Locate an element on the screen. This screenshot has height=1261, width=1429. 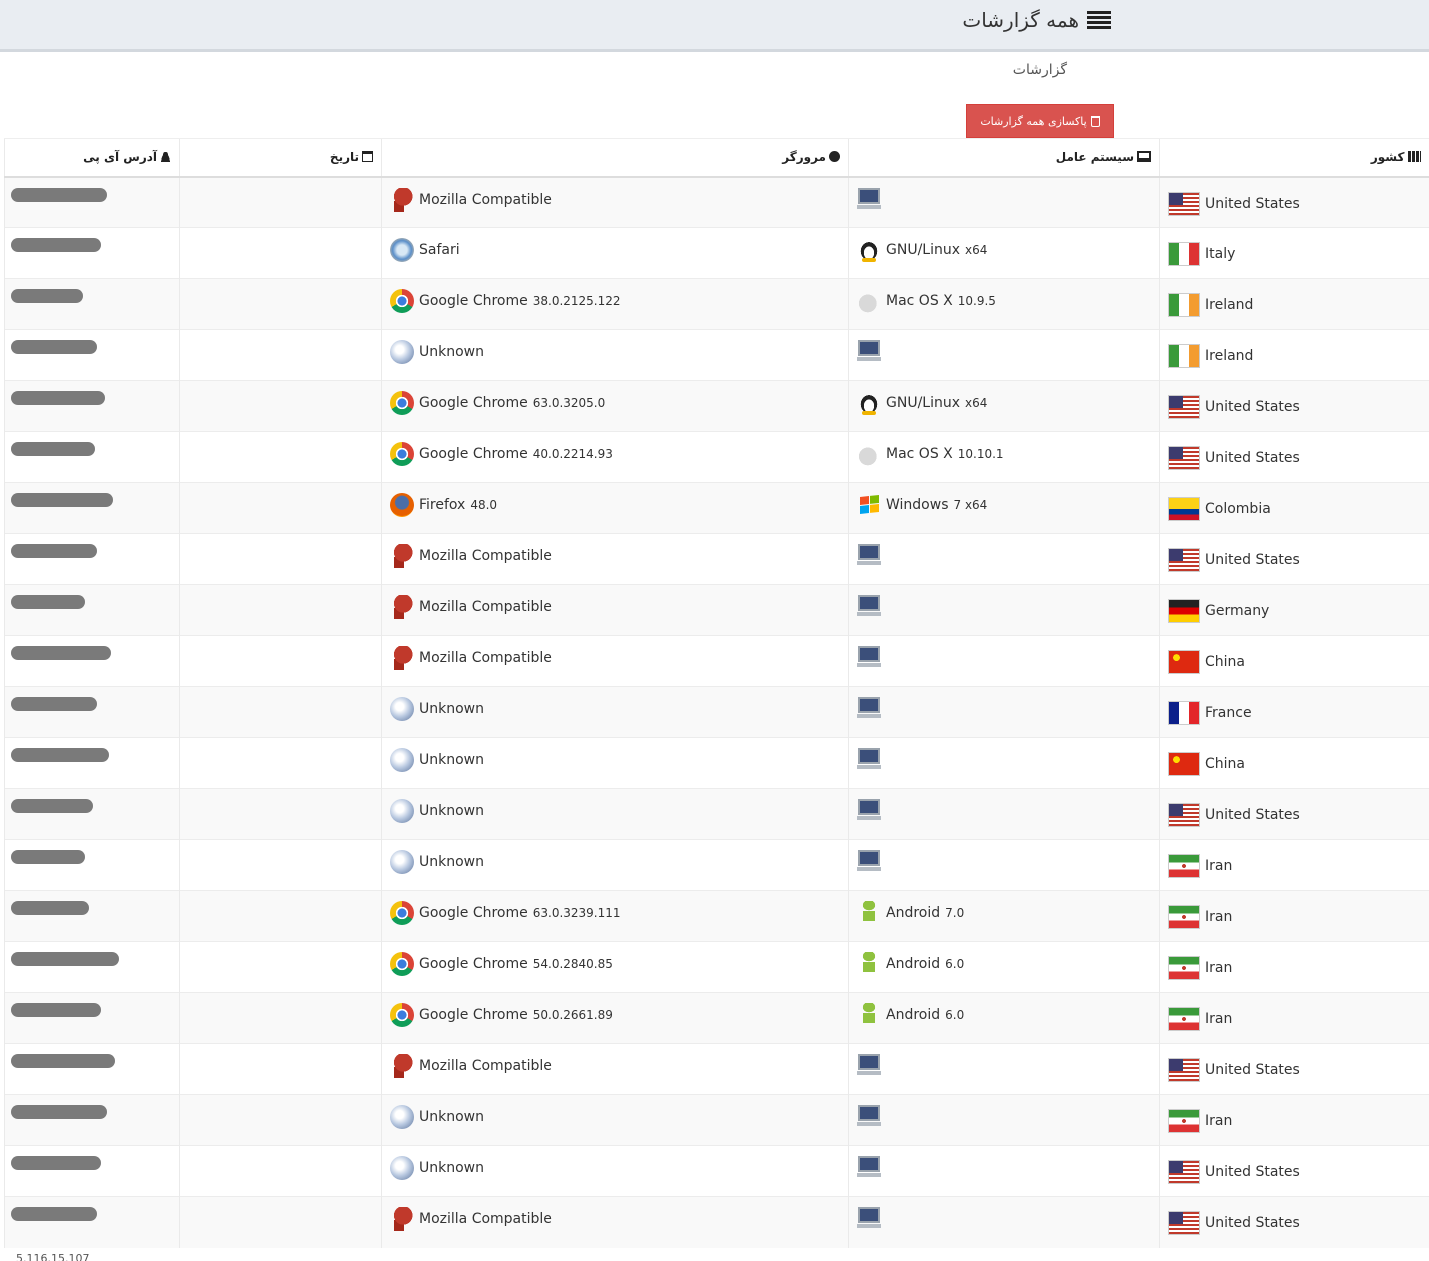
column-header-country: کشور is located at coordinates (1294, 158).